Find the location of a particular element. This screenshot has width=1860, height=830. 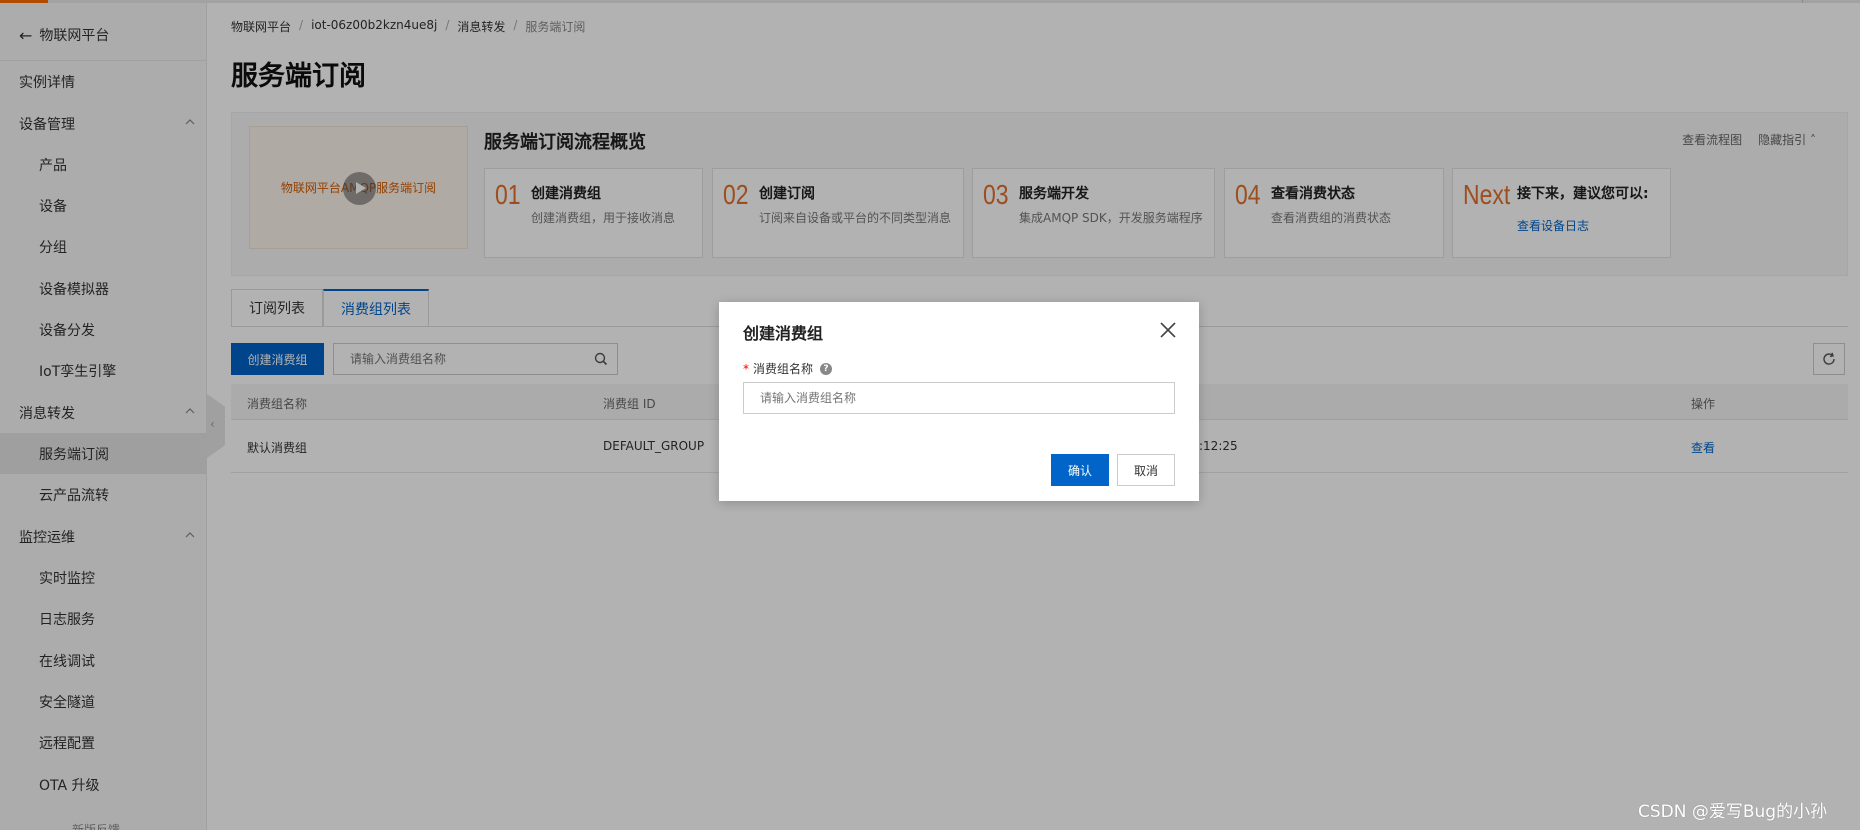

close-icon is located at coordinates (1168, 330).